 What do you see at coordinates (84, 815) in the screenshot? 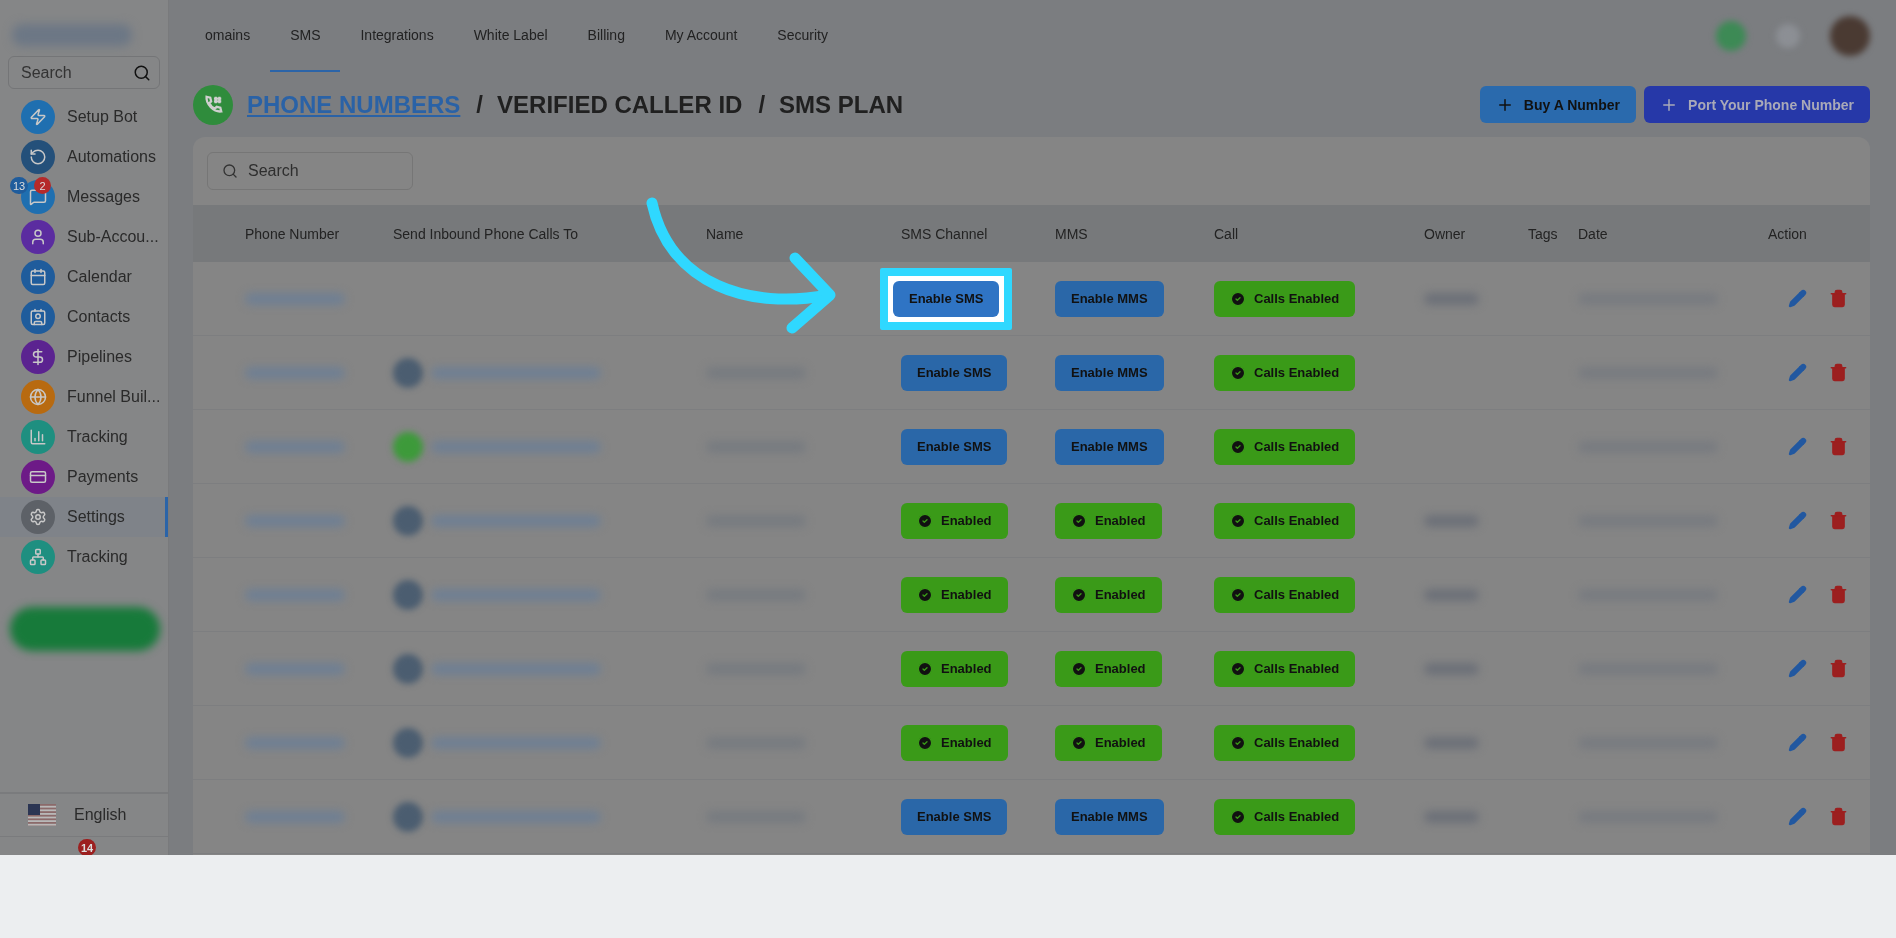
I see `language-selector: English` at bounding box center [84, 815].